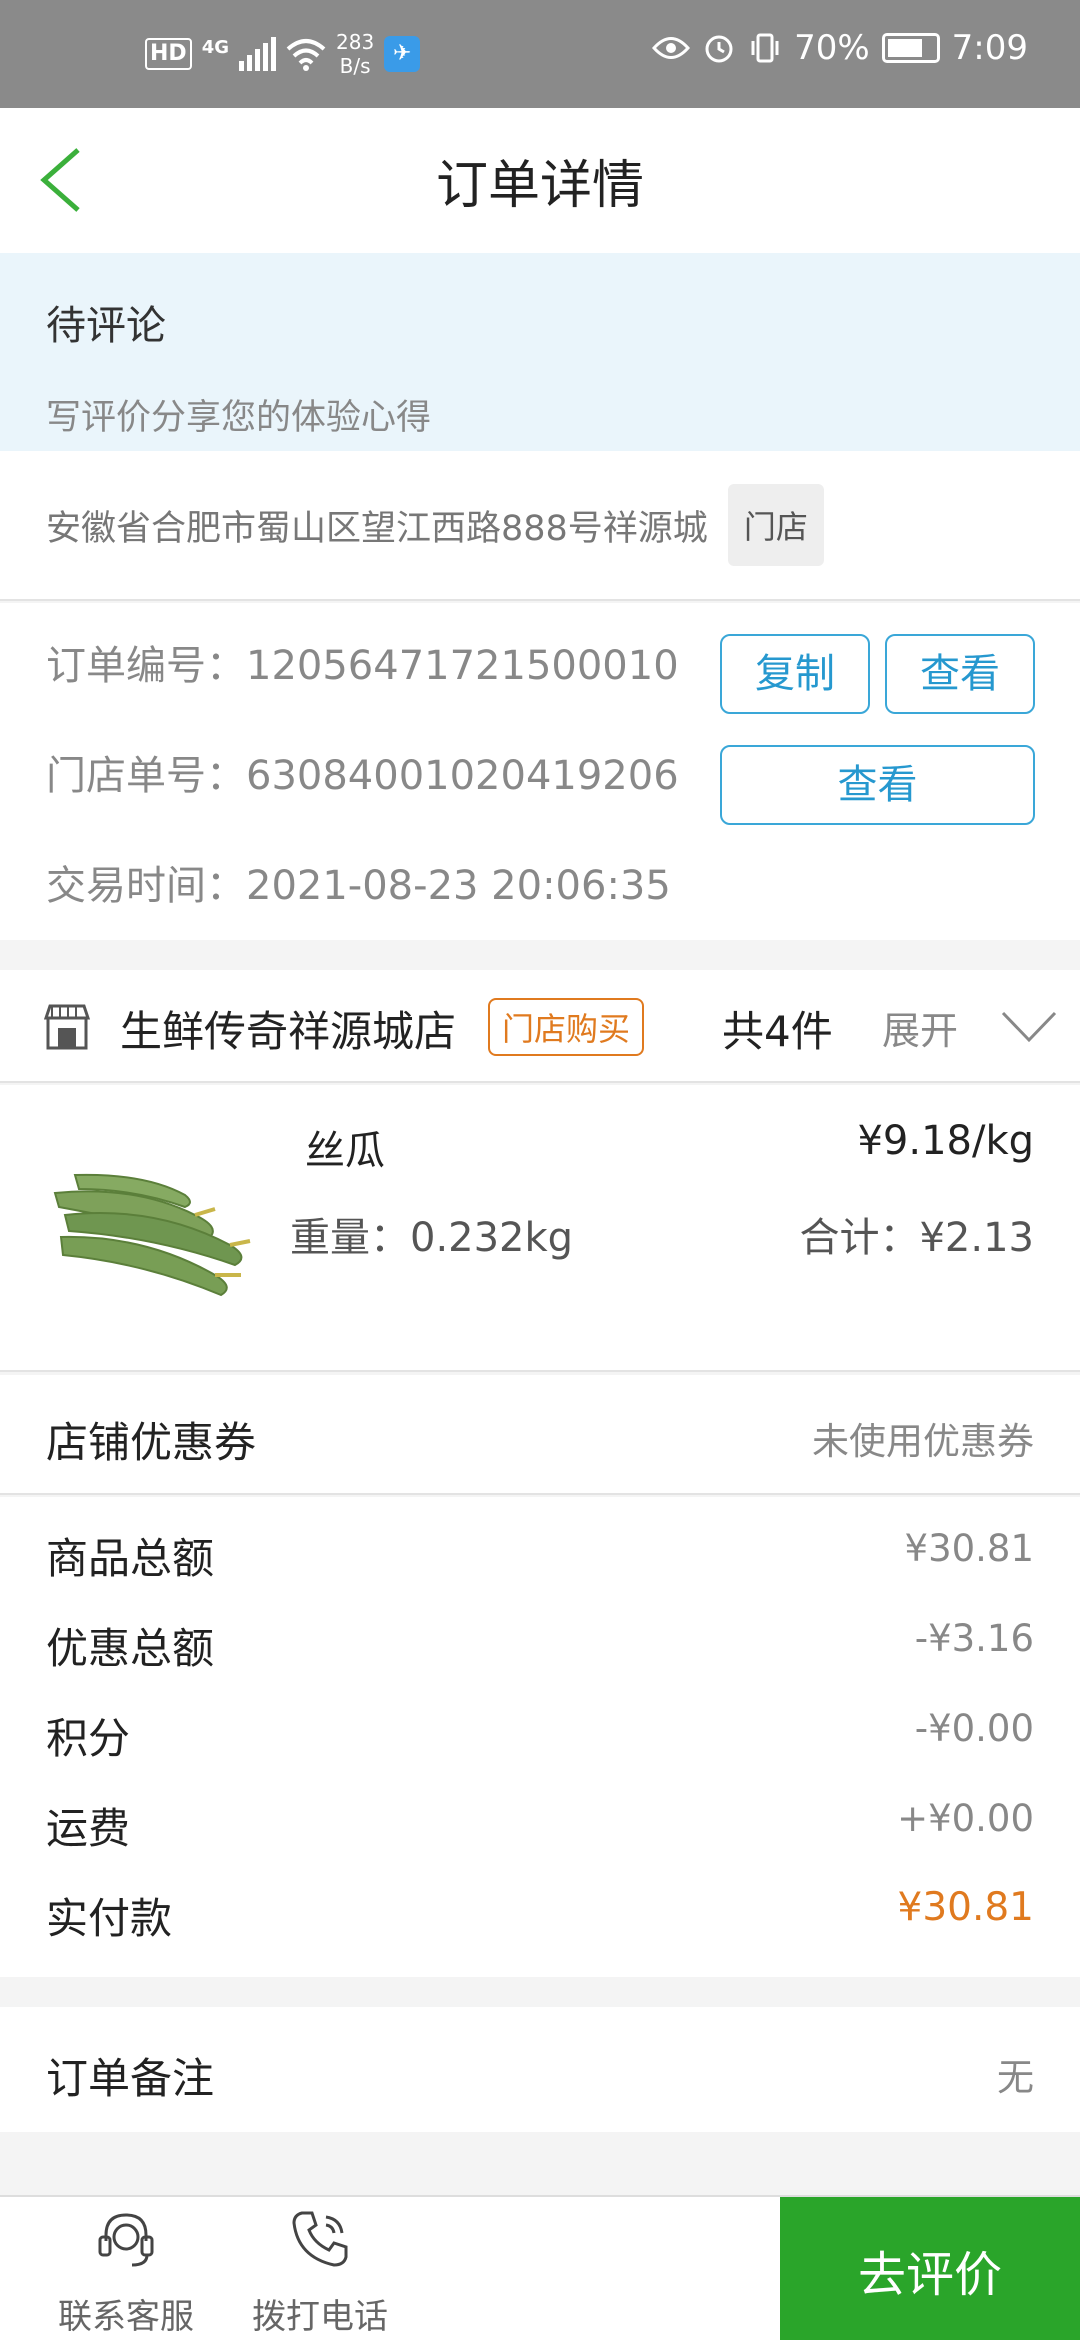 This screenshot has width=1080, height=2340. What do you see at coordinates (432, 1238) in the screenshot?
I see `product-weight: 重量：0.232kg` at bounding box center [432, 1238].